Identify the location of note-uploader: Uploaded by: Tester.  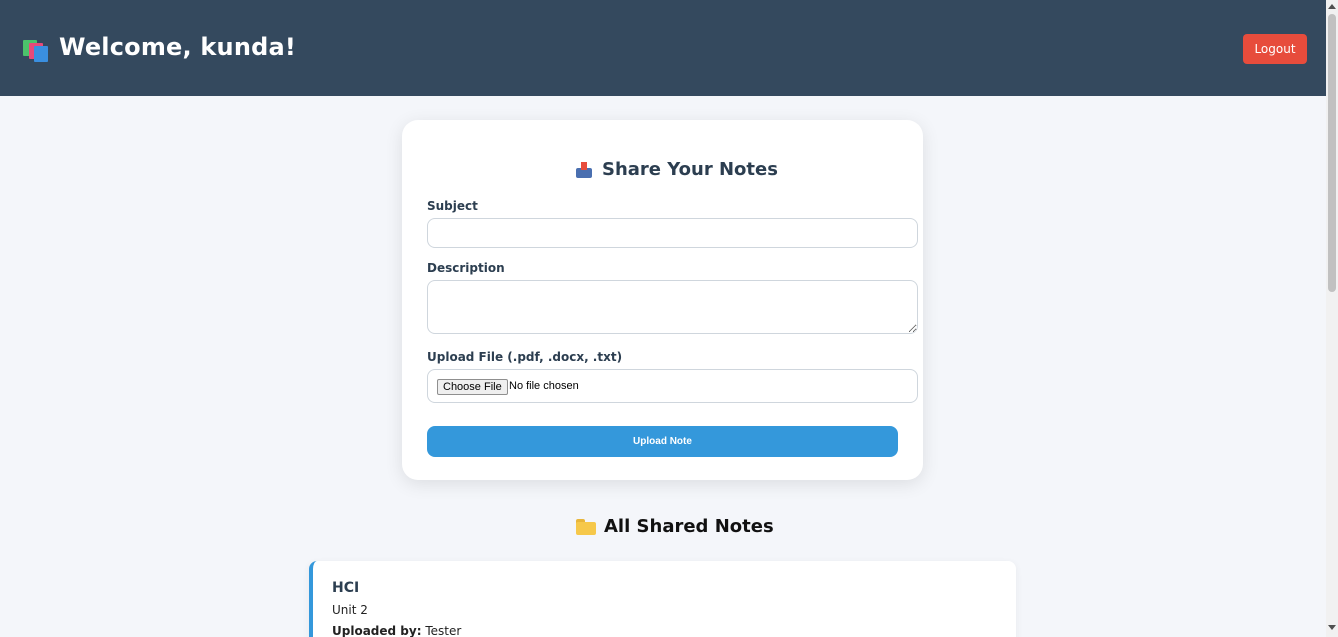
(396, 630).